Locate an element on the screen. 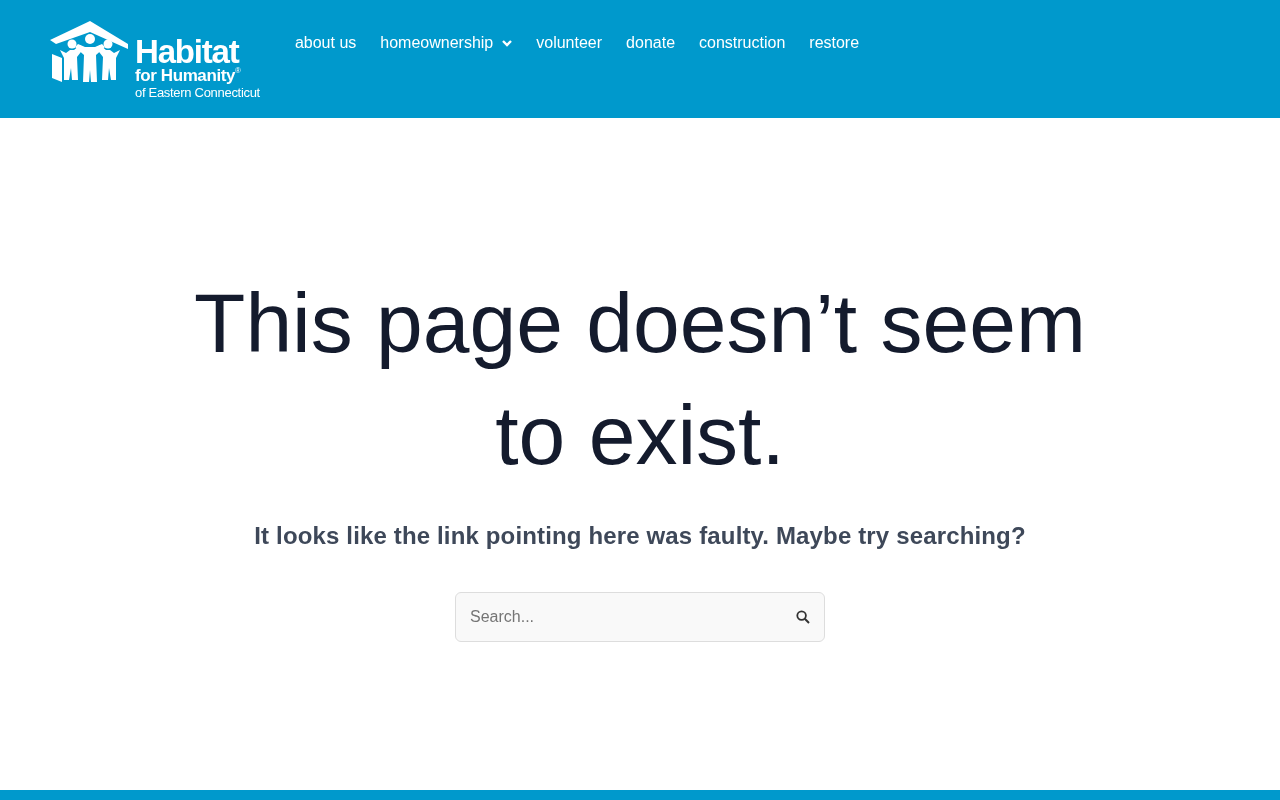 This screenshot has height=800, width=1280. search-icon is located at coordinates (803, 617).